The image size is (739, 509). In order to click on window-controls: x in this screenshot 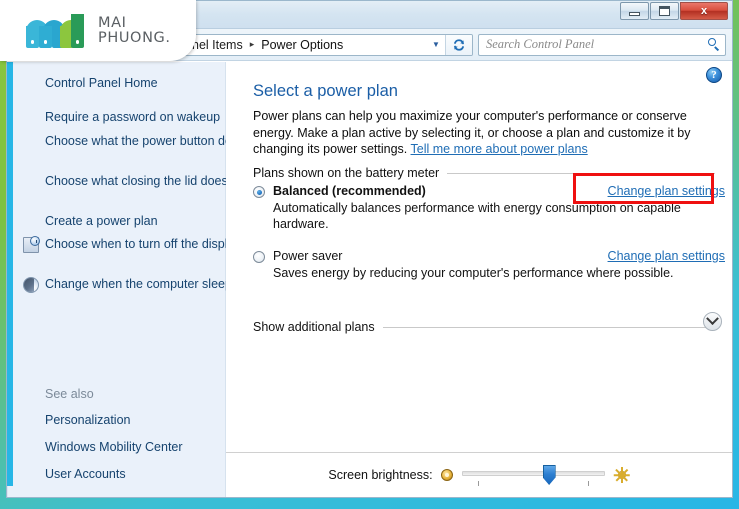, I will do `click(673, 11)`.